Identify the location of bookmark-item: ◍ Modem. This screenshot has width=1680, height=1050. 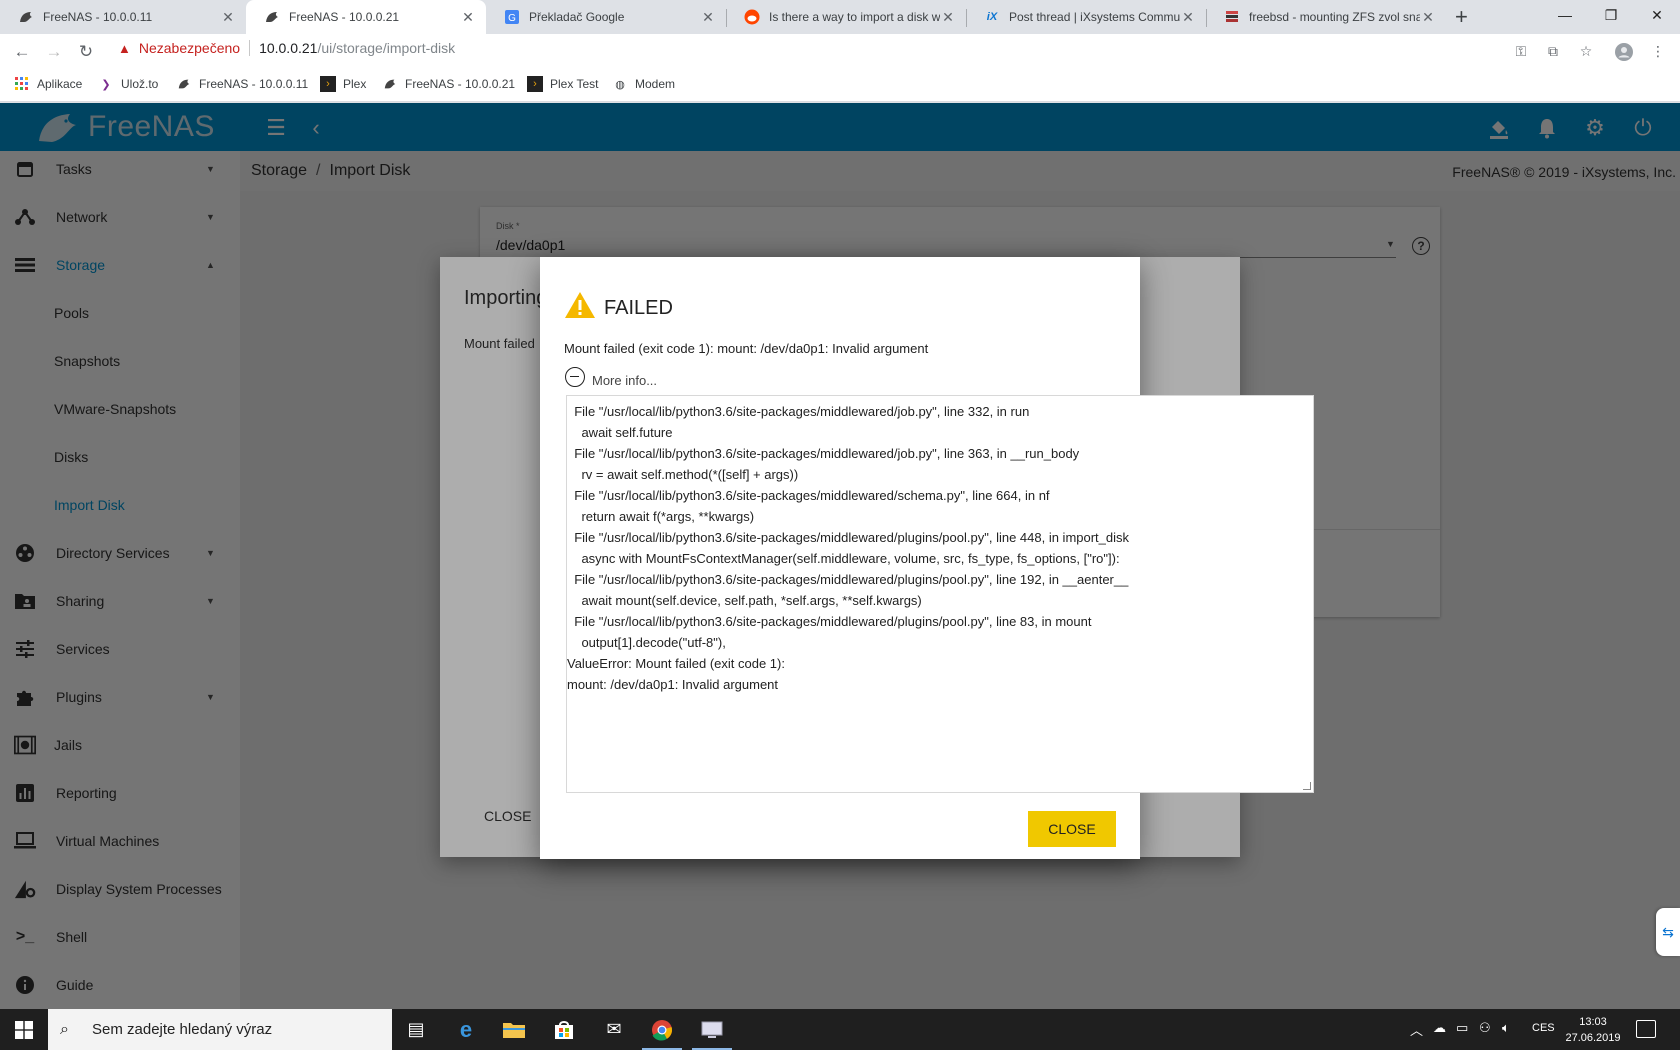
(643, 84).